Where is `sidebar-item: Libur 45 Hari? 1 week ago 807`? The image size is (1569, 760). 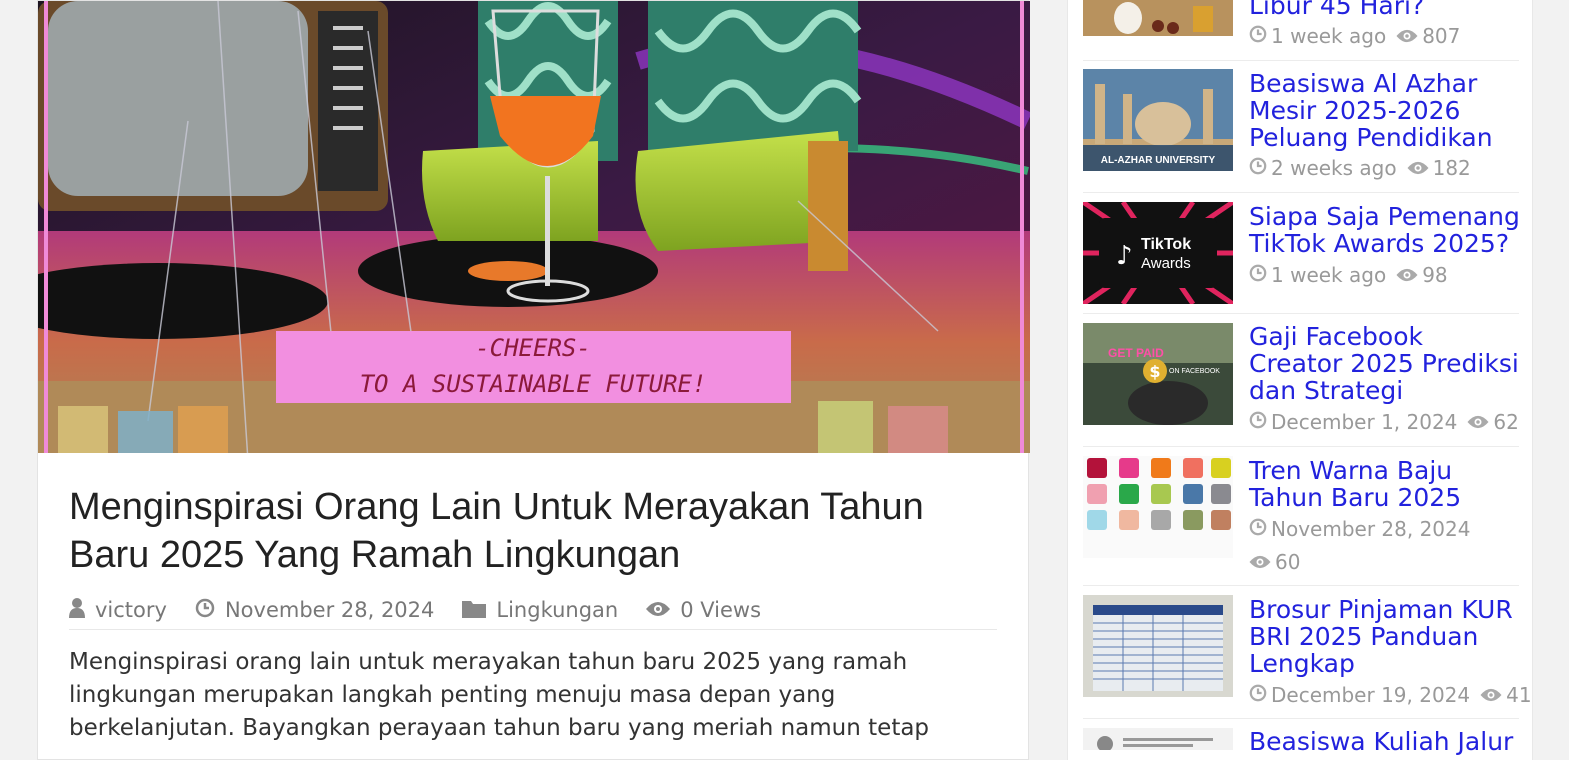 sidebar-item: Libur 45 Hari? 1 week ago 807 is located at coordinates (1301, 30).